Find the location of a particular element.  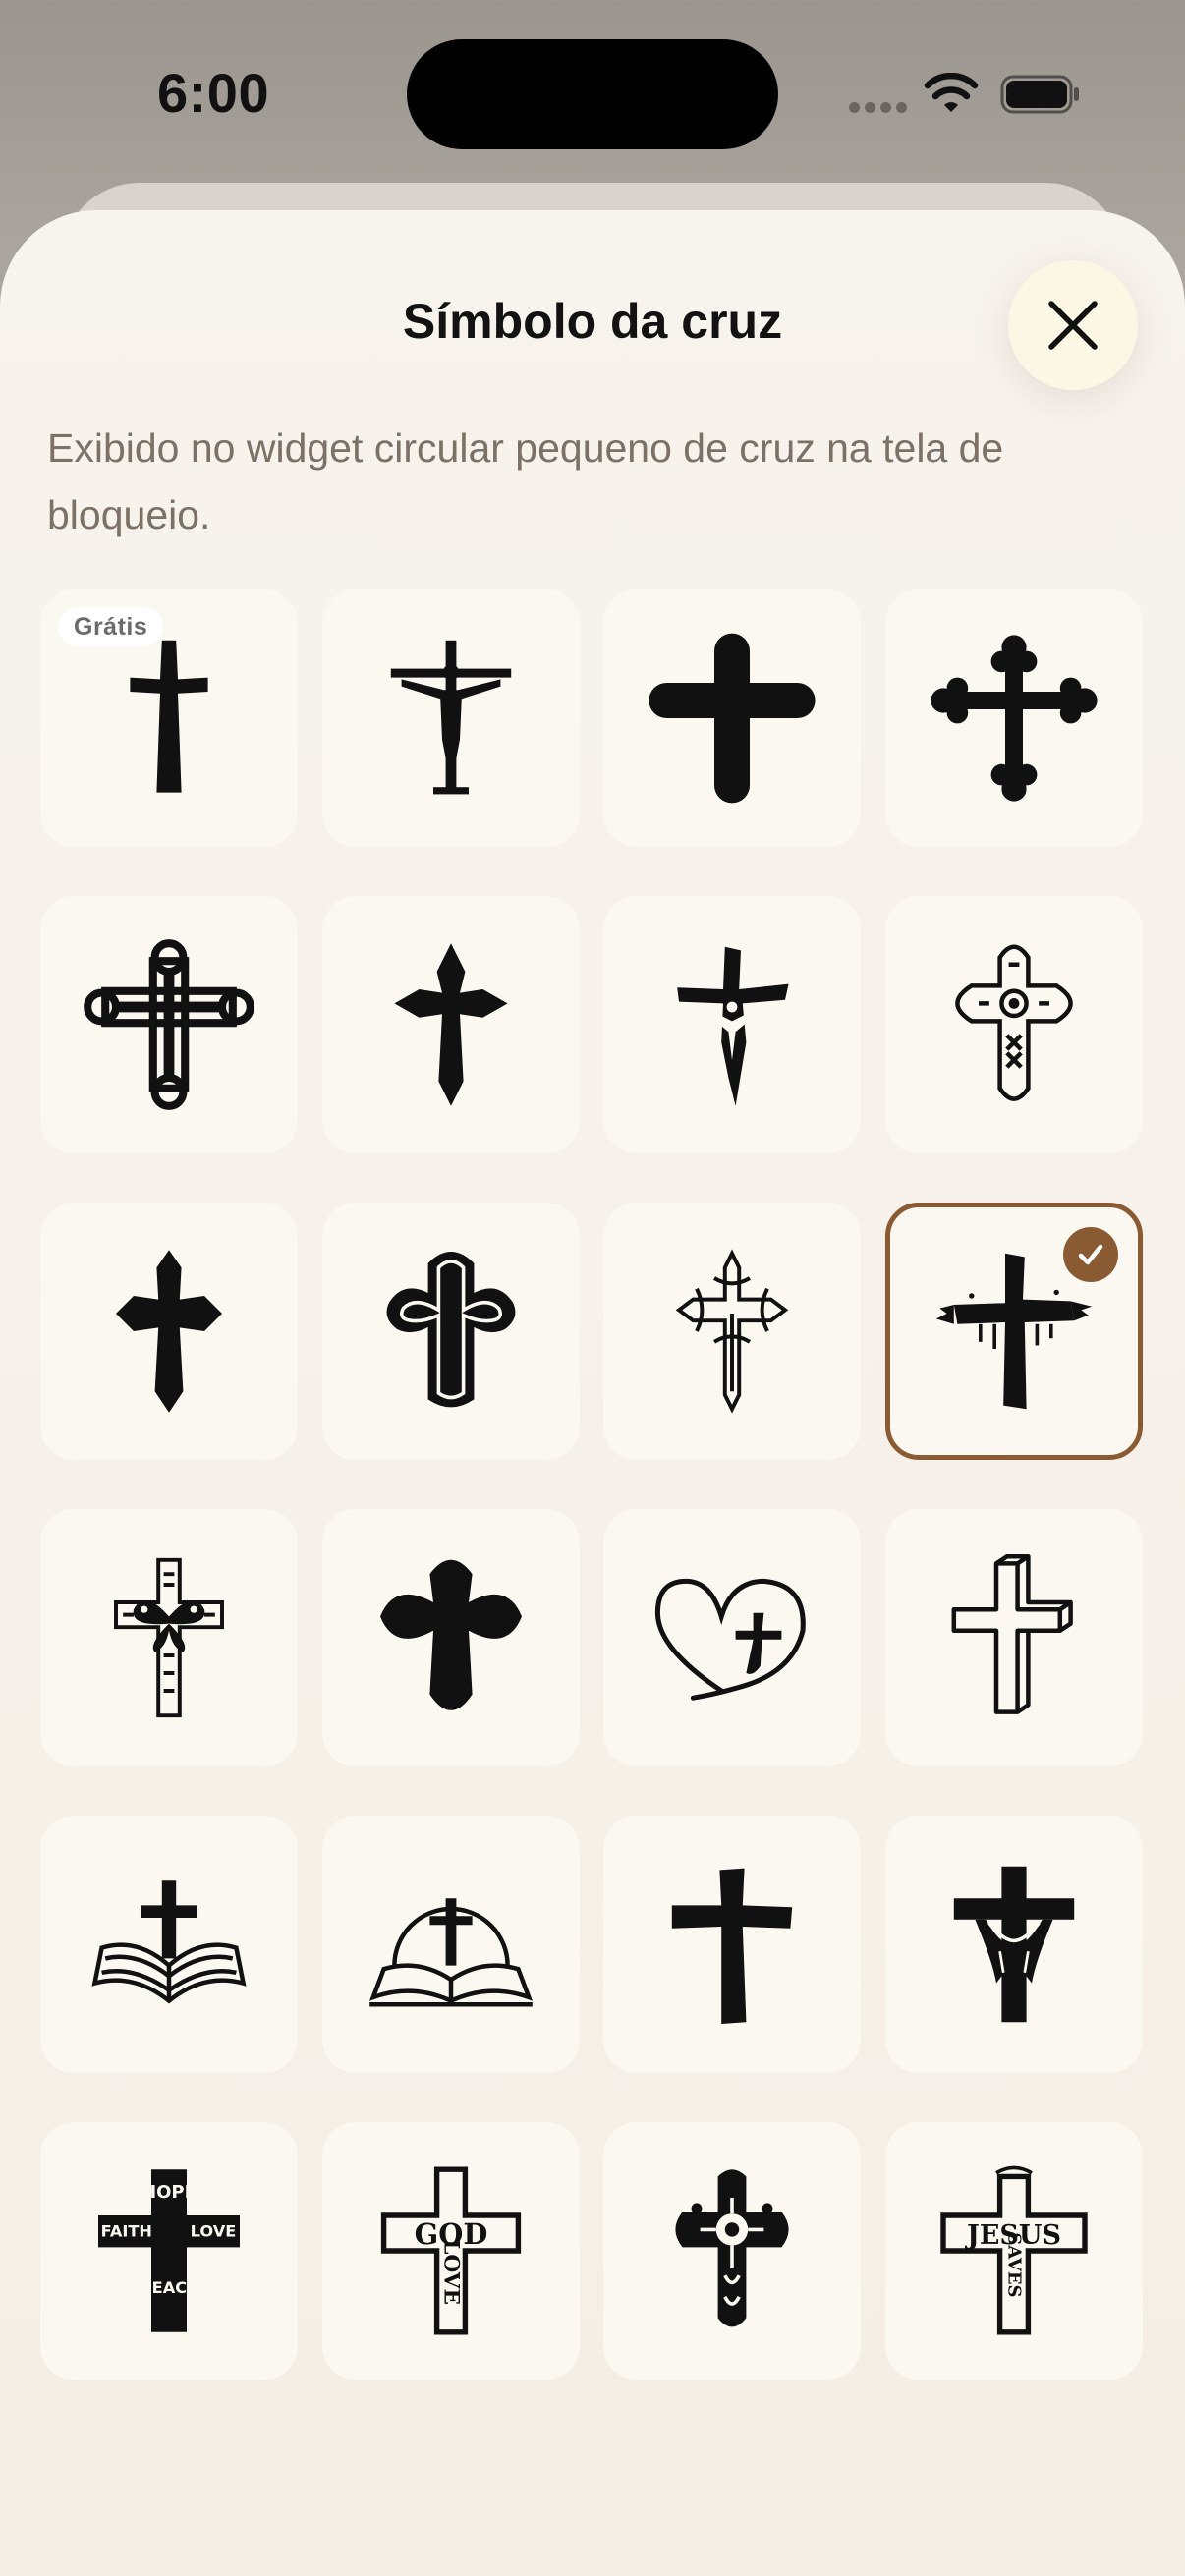

trefoil-cross-icon is located at coordinates (1014, 718).